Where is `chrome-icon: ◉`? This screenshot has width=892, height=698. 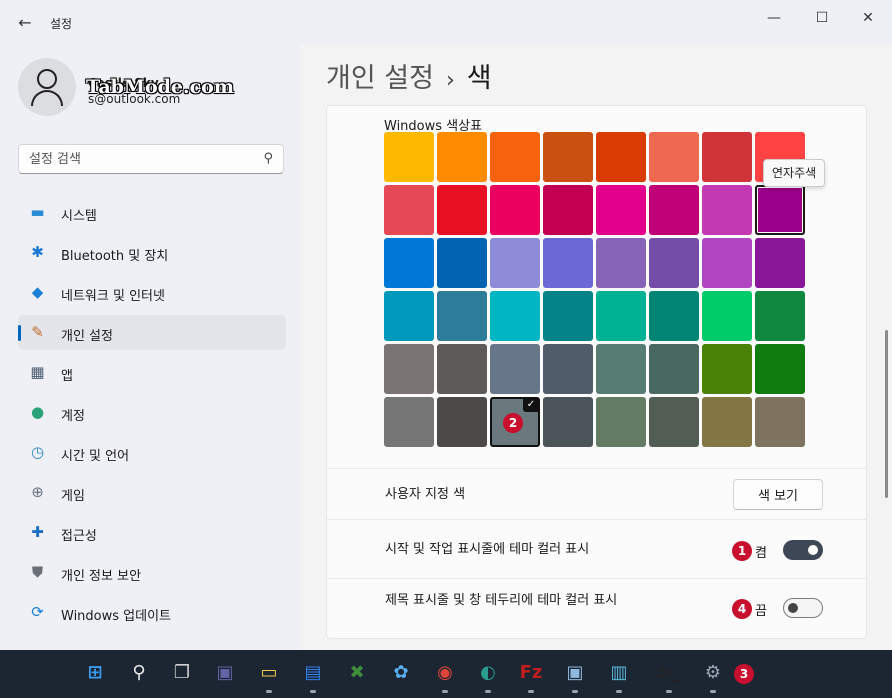
chrome-icon: ◉ is located at coordinates (445, 673).